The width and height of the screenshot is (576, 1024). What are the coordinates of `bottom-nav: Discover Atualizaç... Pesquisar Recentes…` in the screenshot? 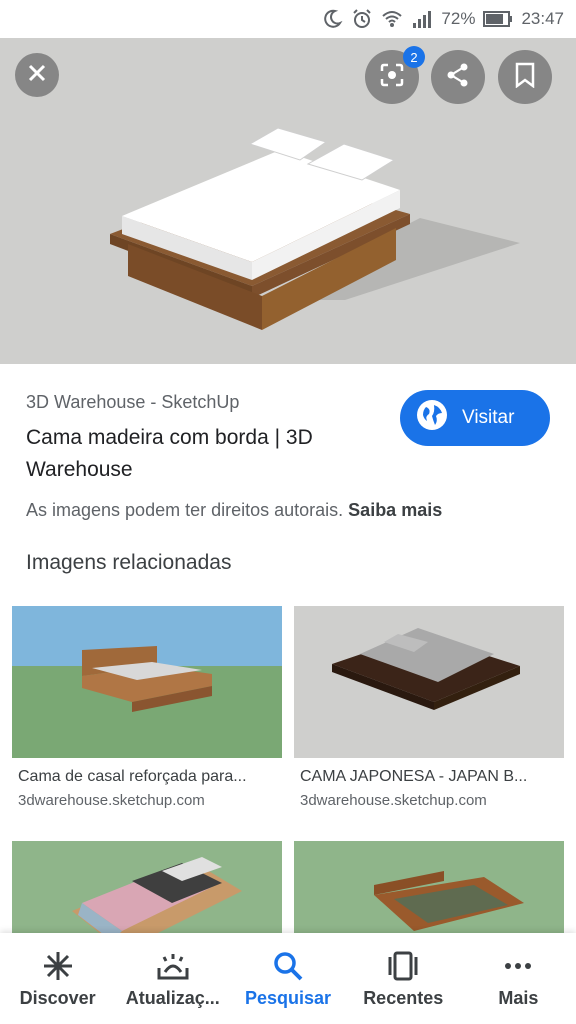 It's located at (288, 978).